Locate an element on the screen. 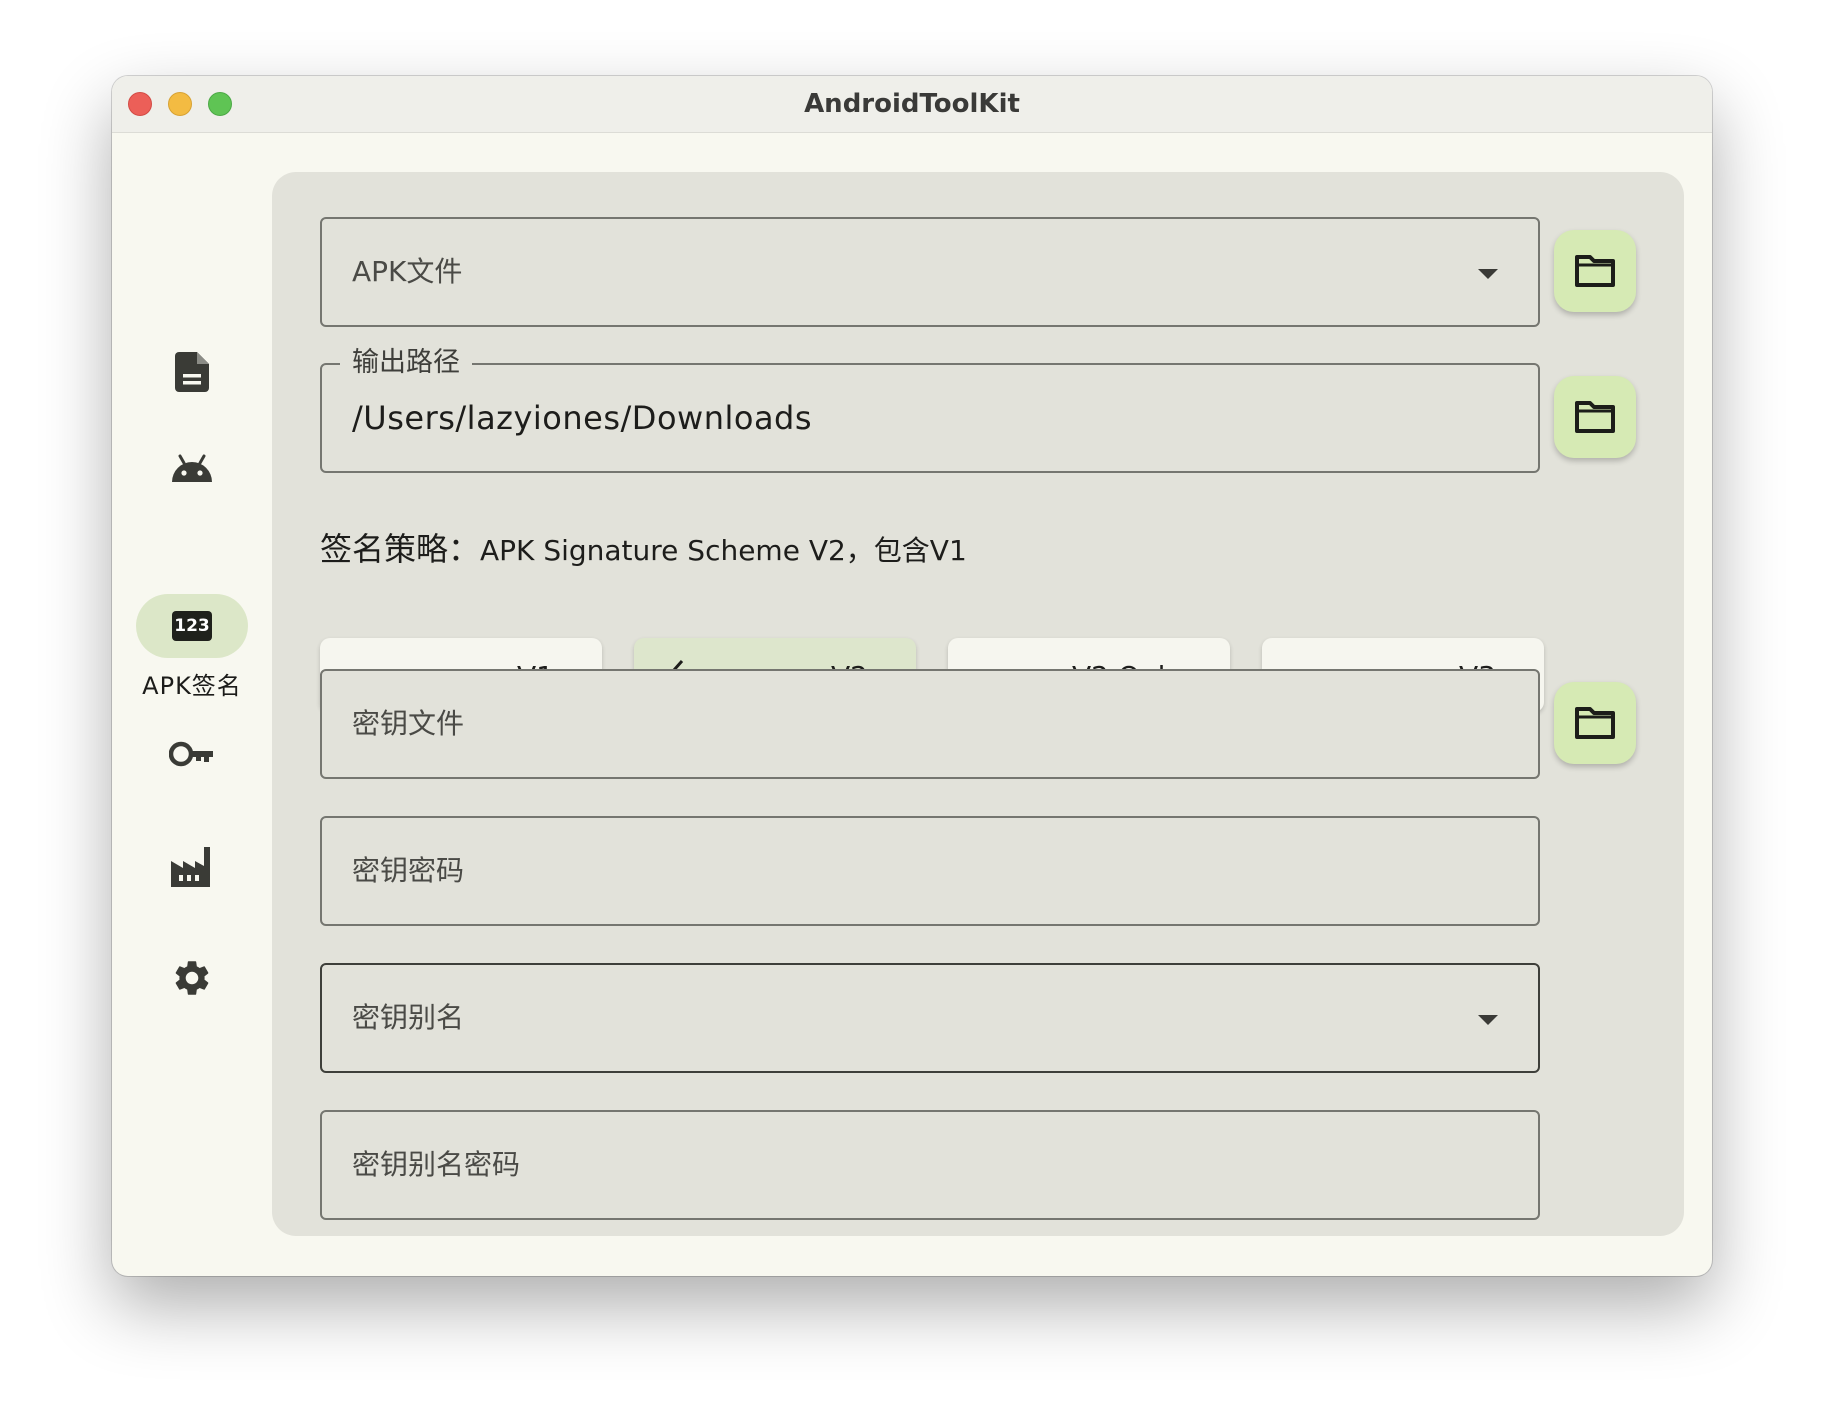 Image resolution: width=1824 pixels, height=1424 pixels. key-file-browse-button is located at coordinates (1595, 723).